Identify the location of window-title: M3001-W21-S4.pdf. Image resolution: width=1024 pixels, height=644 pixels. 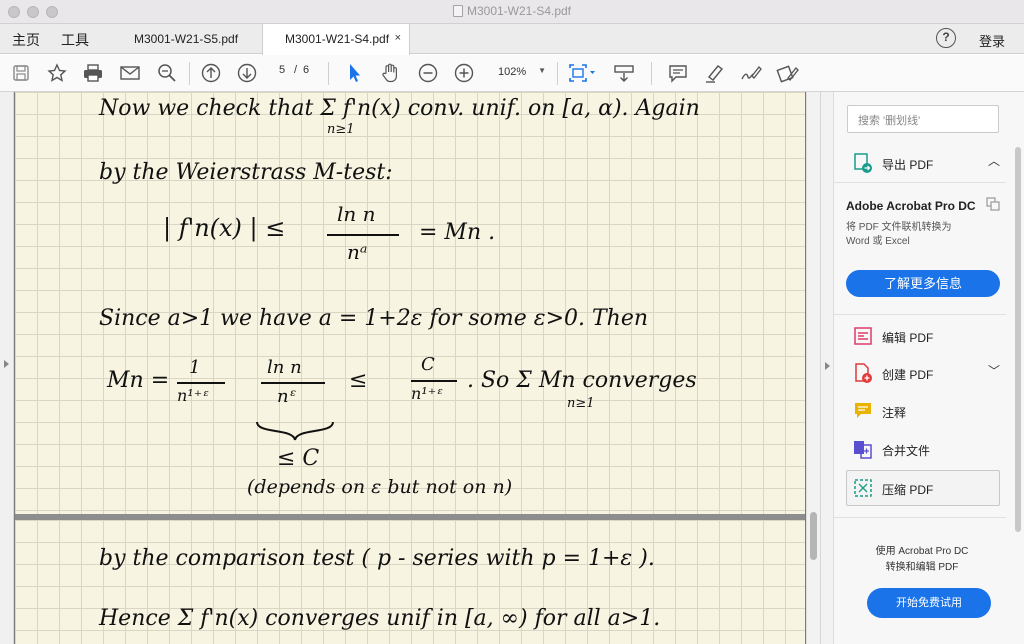
(512, 11).